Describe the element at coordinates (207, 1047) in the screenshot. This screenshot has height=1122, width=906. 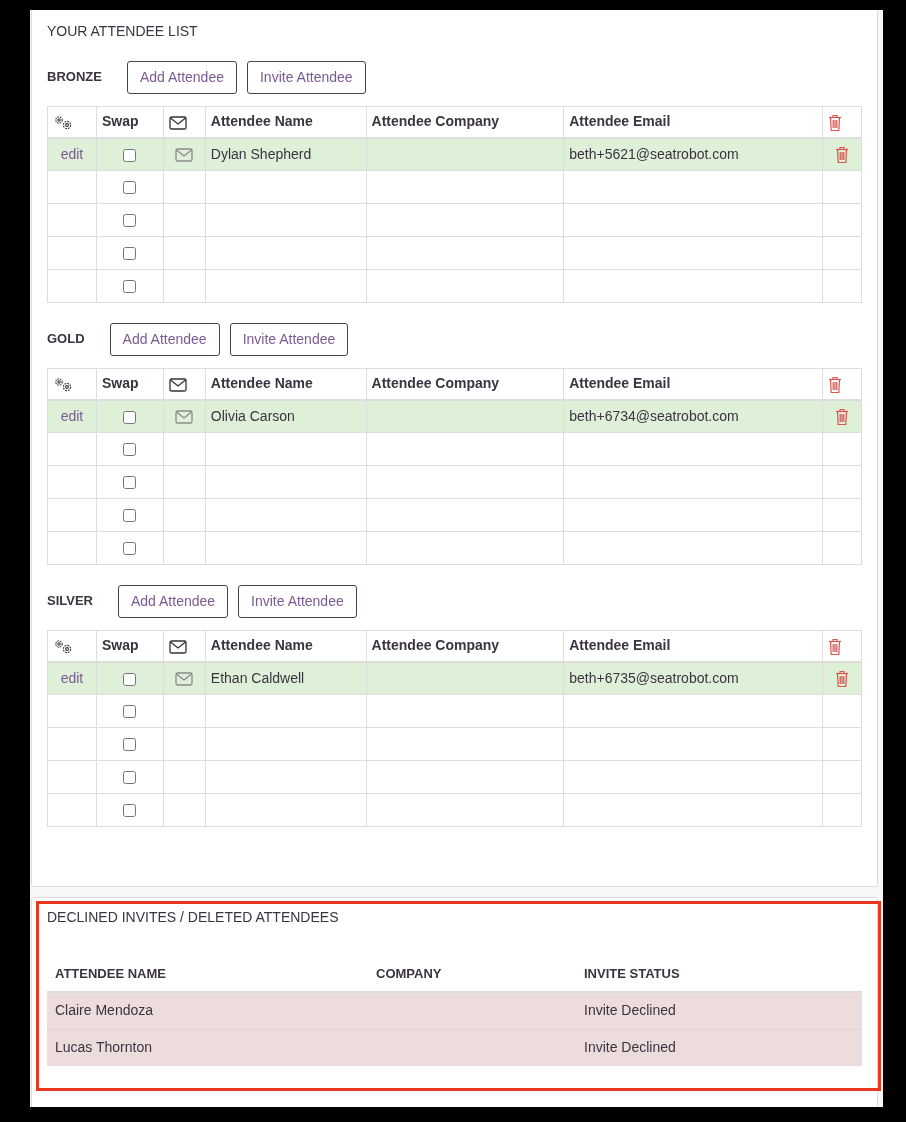
I see `table-cell: Lucas Thornton` at that location.